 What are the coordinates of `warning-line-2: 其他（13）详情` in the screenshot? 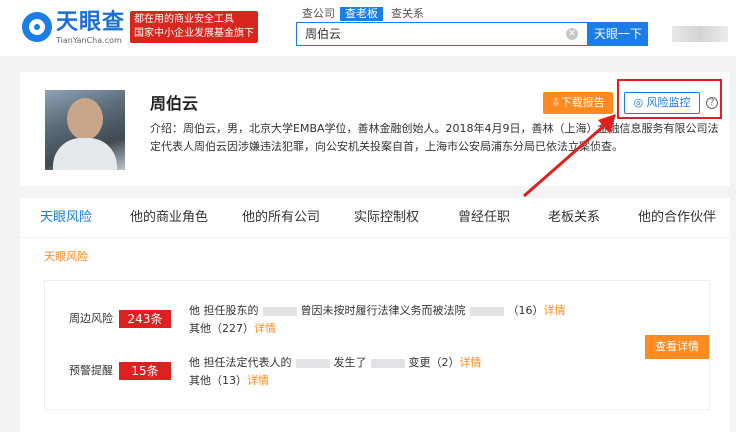 It's located at (229, 381).